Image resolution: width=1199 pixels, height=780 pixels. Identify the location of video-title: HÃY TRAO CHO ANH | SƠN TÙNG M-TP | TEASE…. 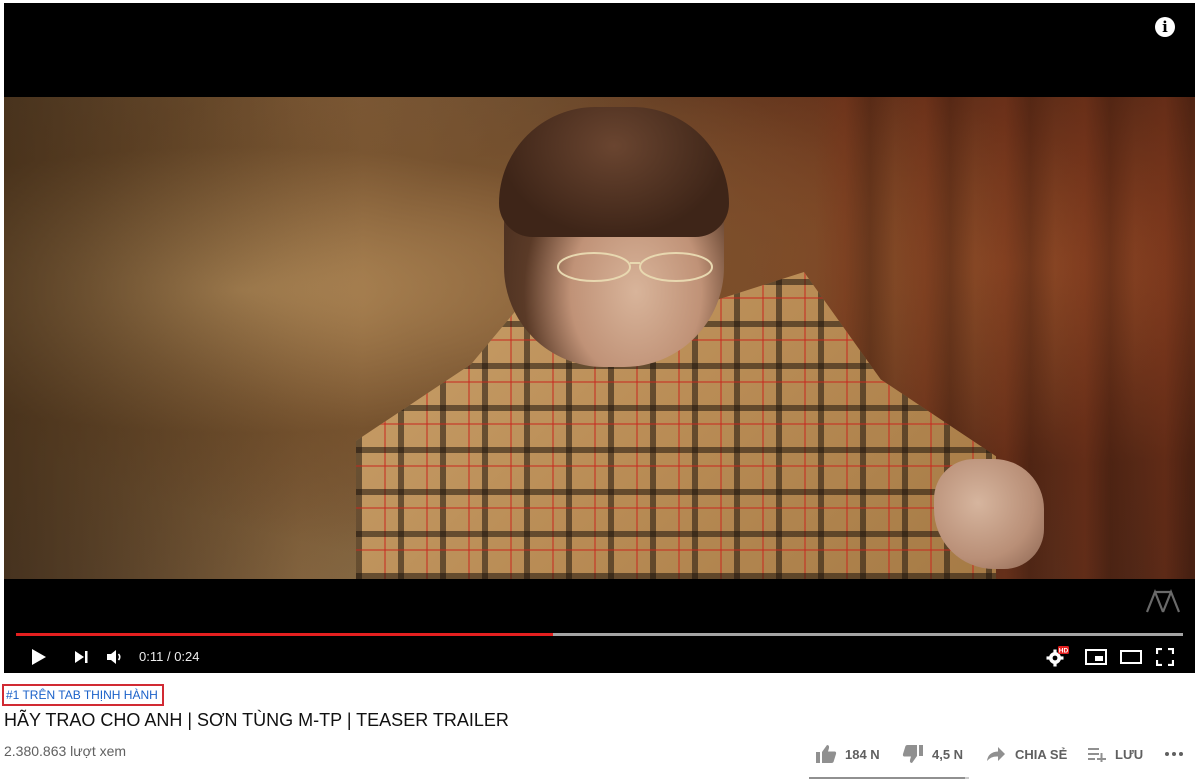
(256, 720).